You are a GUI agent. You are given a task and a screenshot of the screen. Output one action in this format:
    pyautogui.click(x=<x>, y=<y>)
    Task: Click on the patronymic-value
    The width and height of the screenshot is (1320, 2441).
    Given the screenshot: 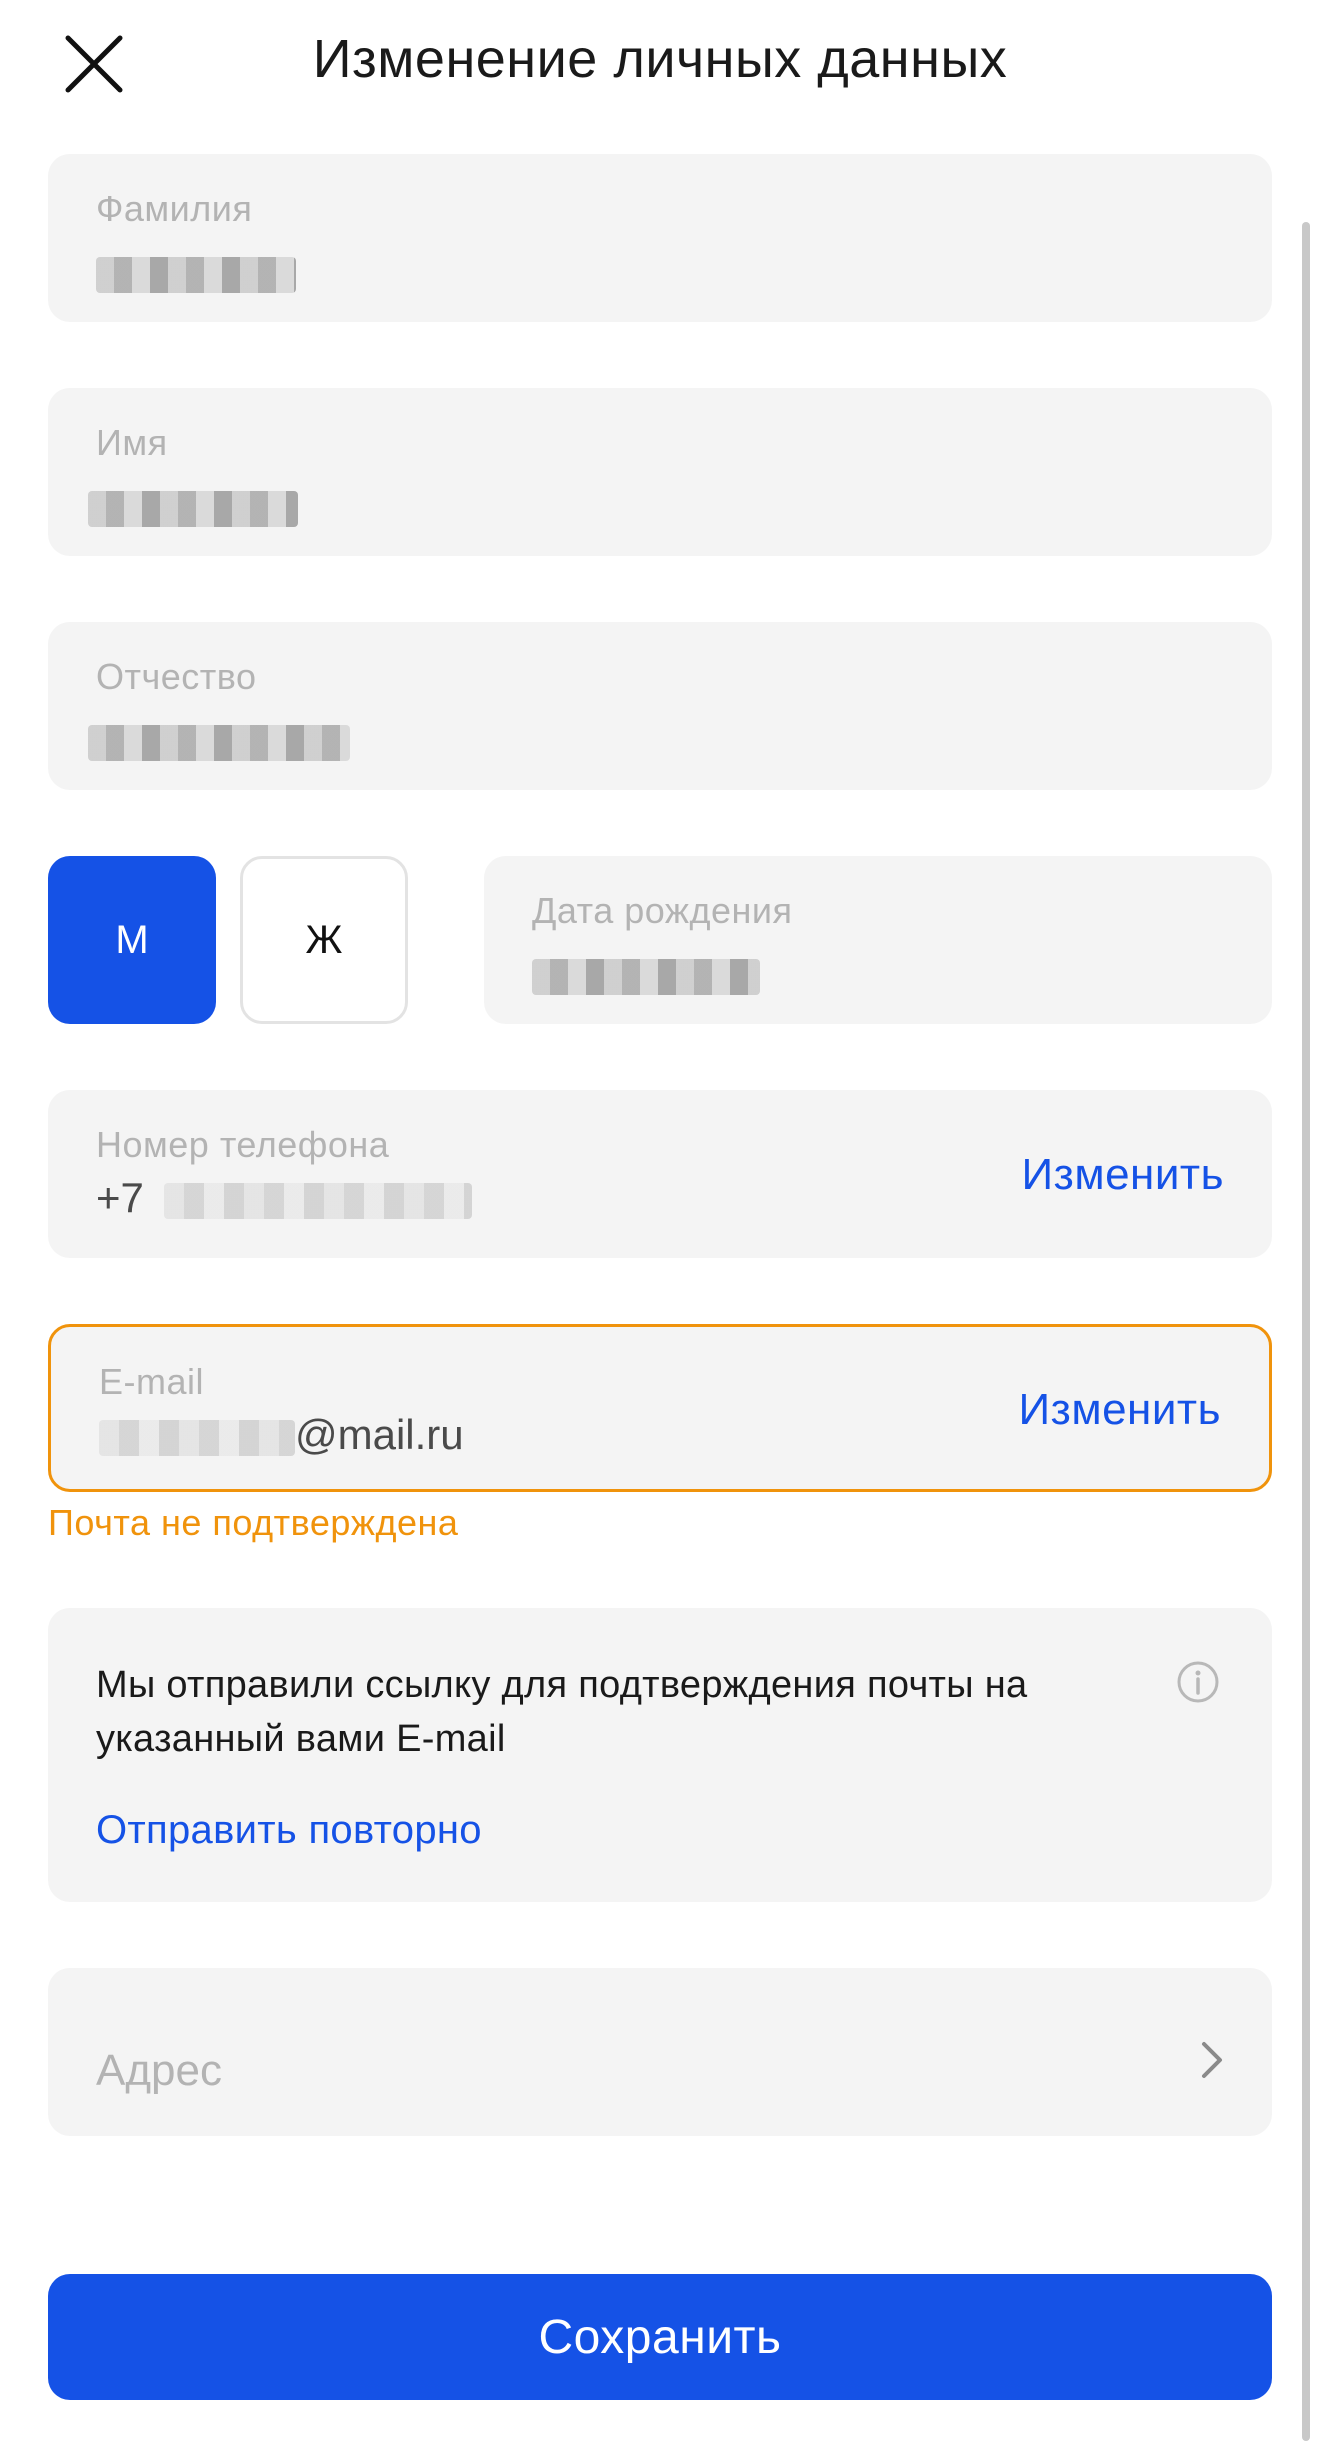 What is the action you would take?
    pyautogui.click(x=219, y=740)
    